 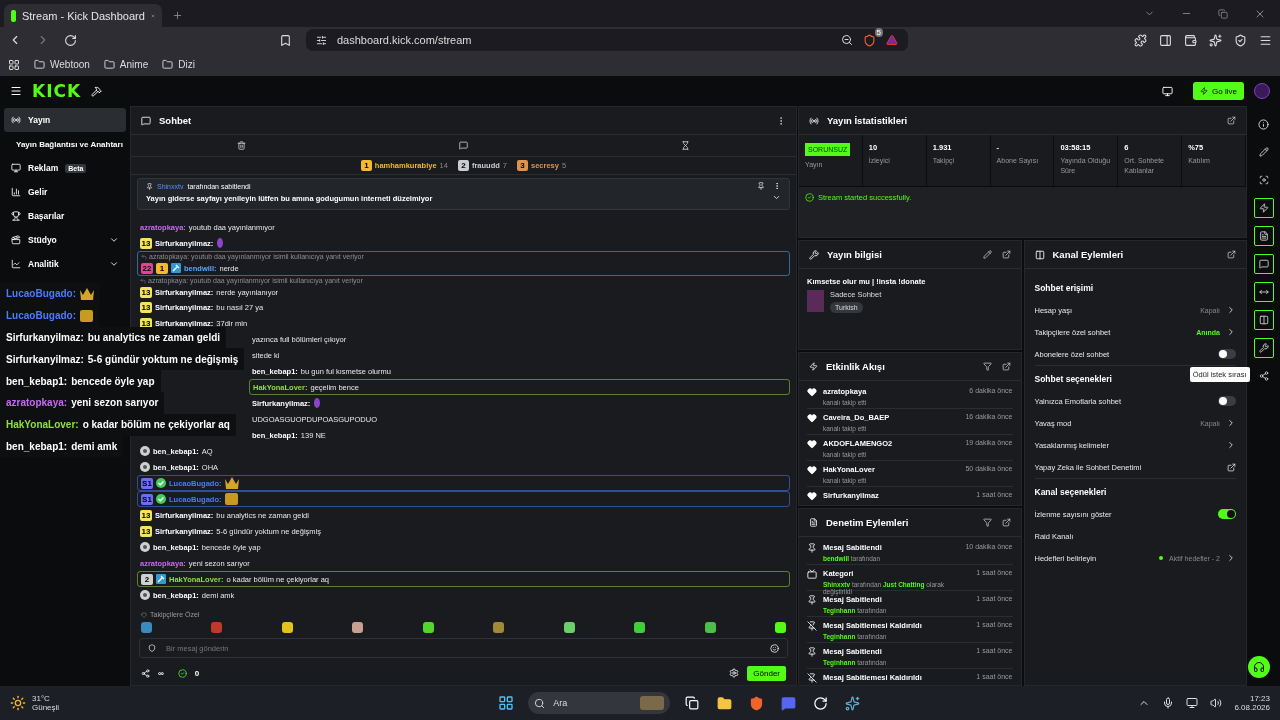 What do you see at coordinates (1259, 698) in the screenshot?
I see `clock-time: 17:23` at bounding box center [1259, 698].